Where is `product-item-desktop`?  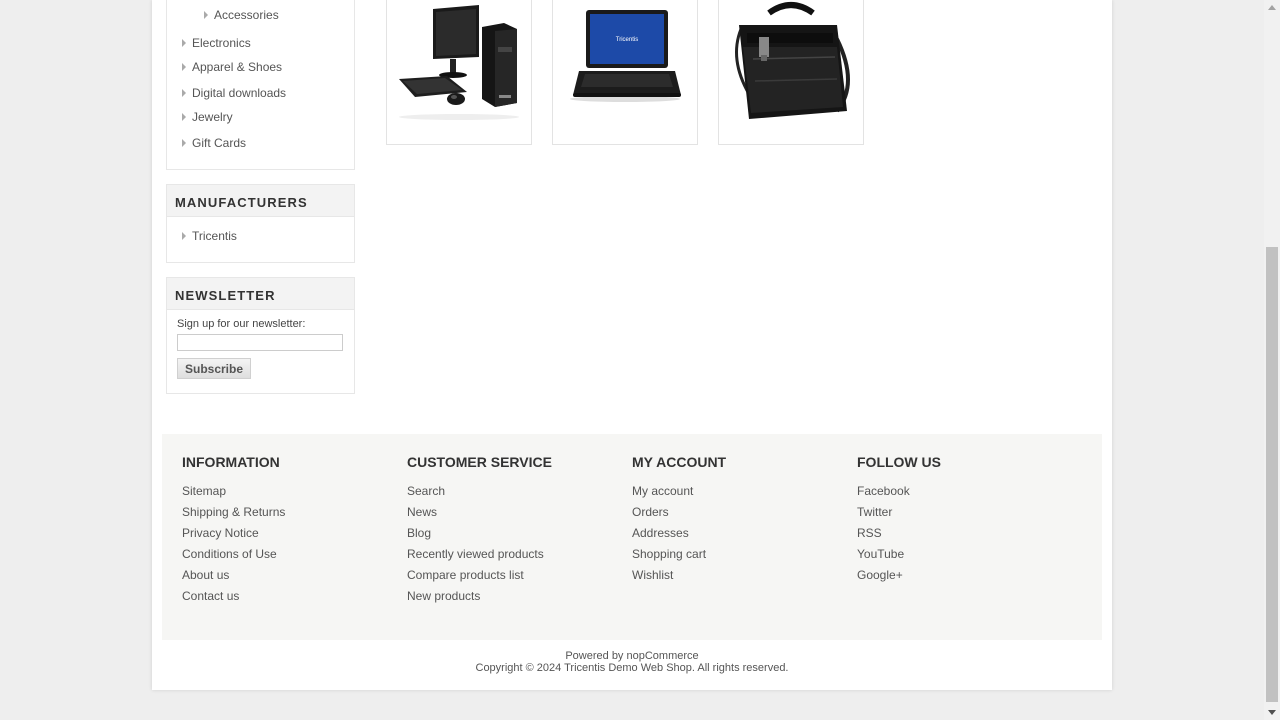 product-item-desktop is located at coordinates (459, 72).